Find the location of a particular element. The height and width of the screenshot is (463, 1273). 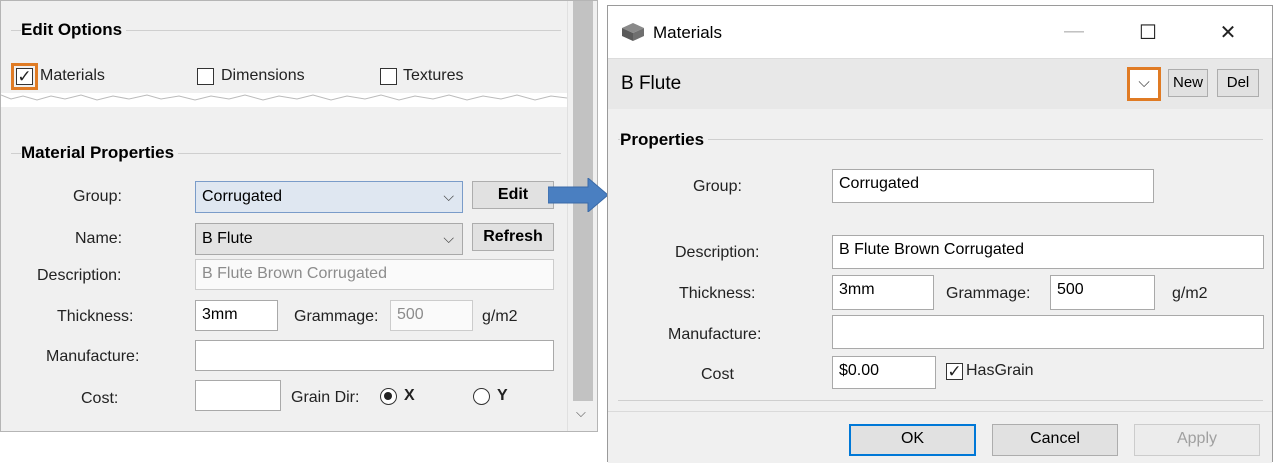

properties-divider is located at coordinates (940, 139).